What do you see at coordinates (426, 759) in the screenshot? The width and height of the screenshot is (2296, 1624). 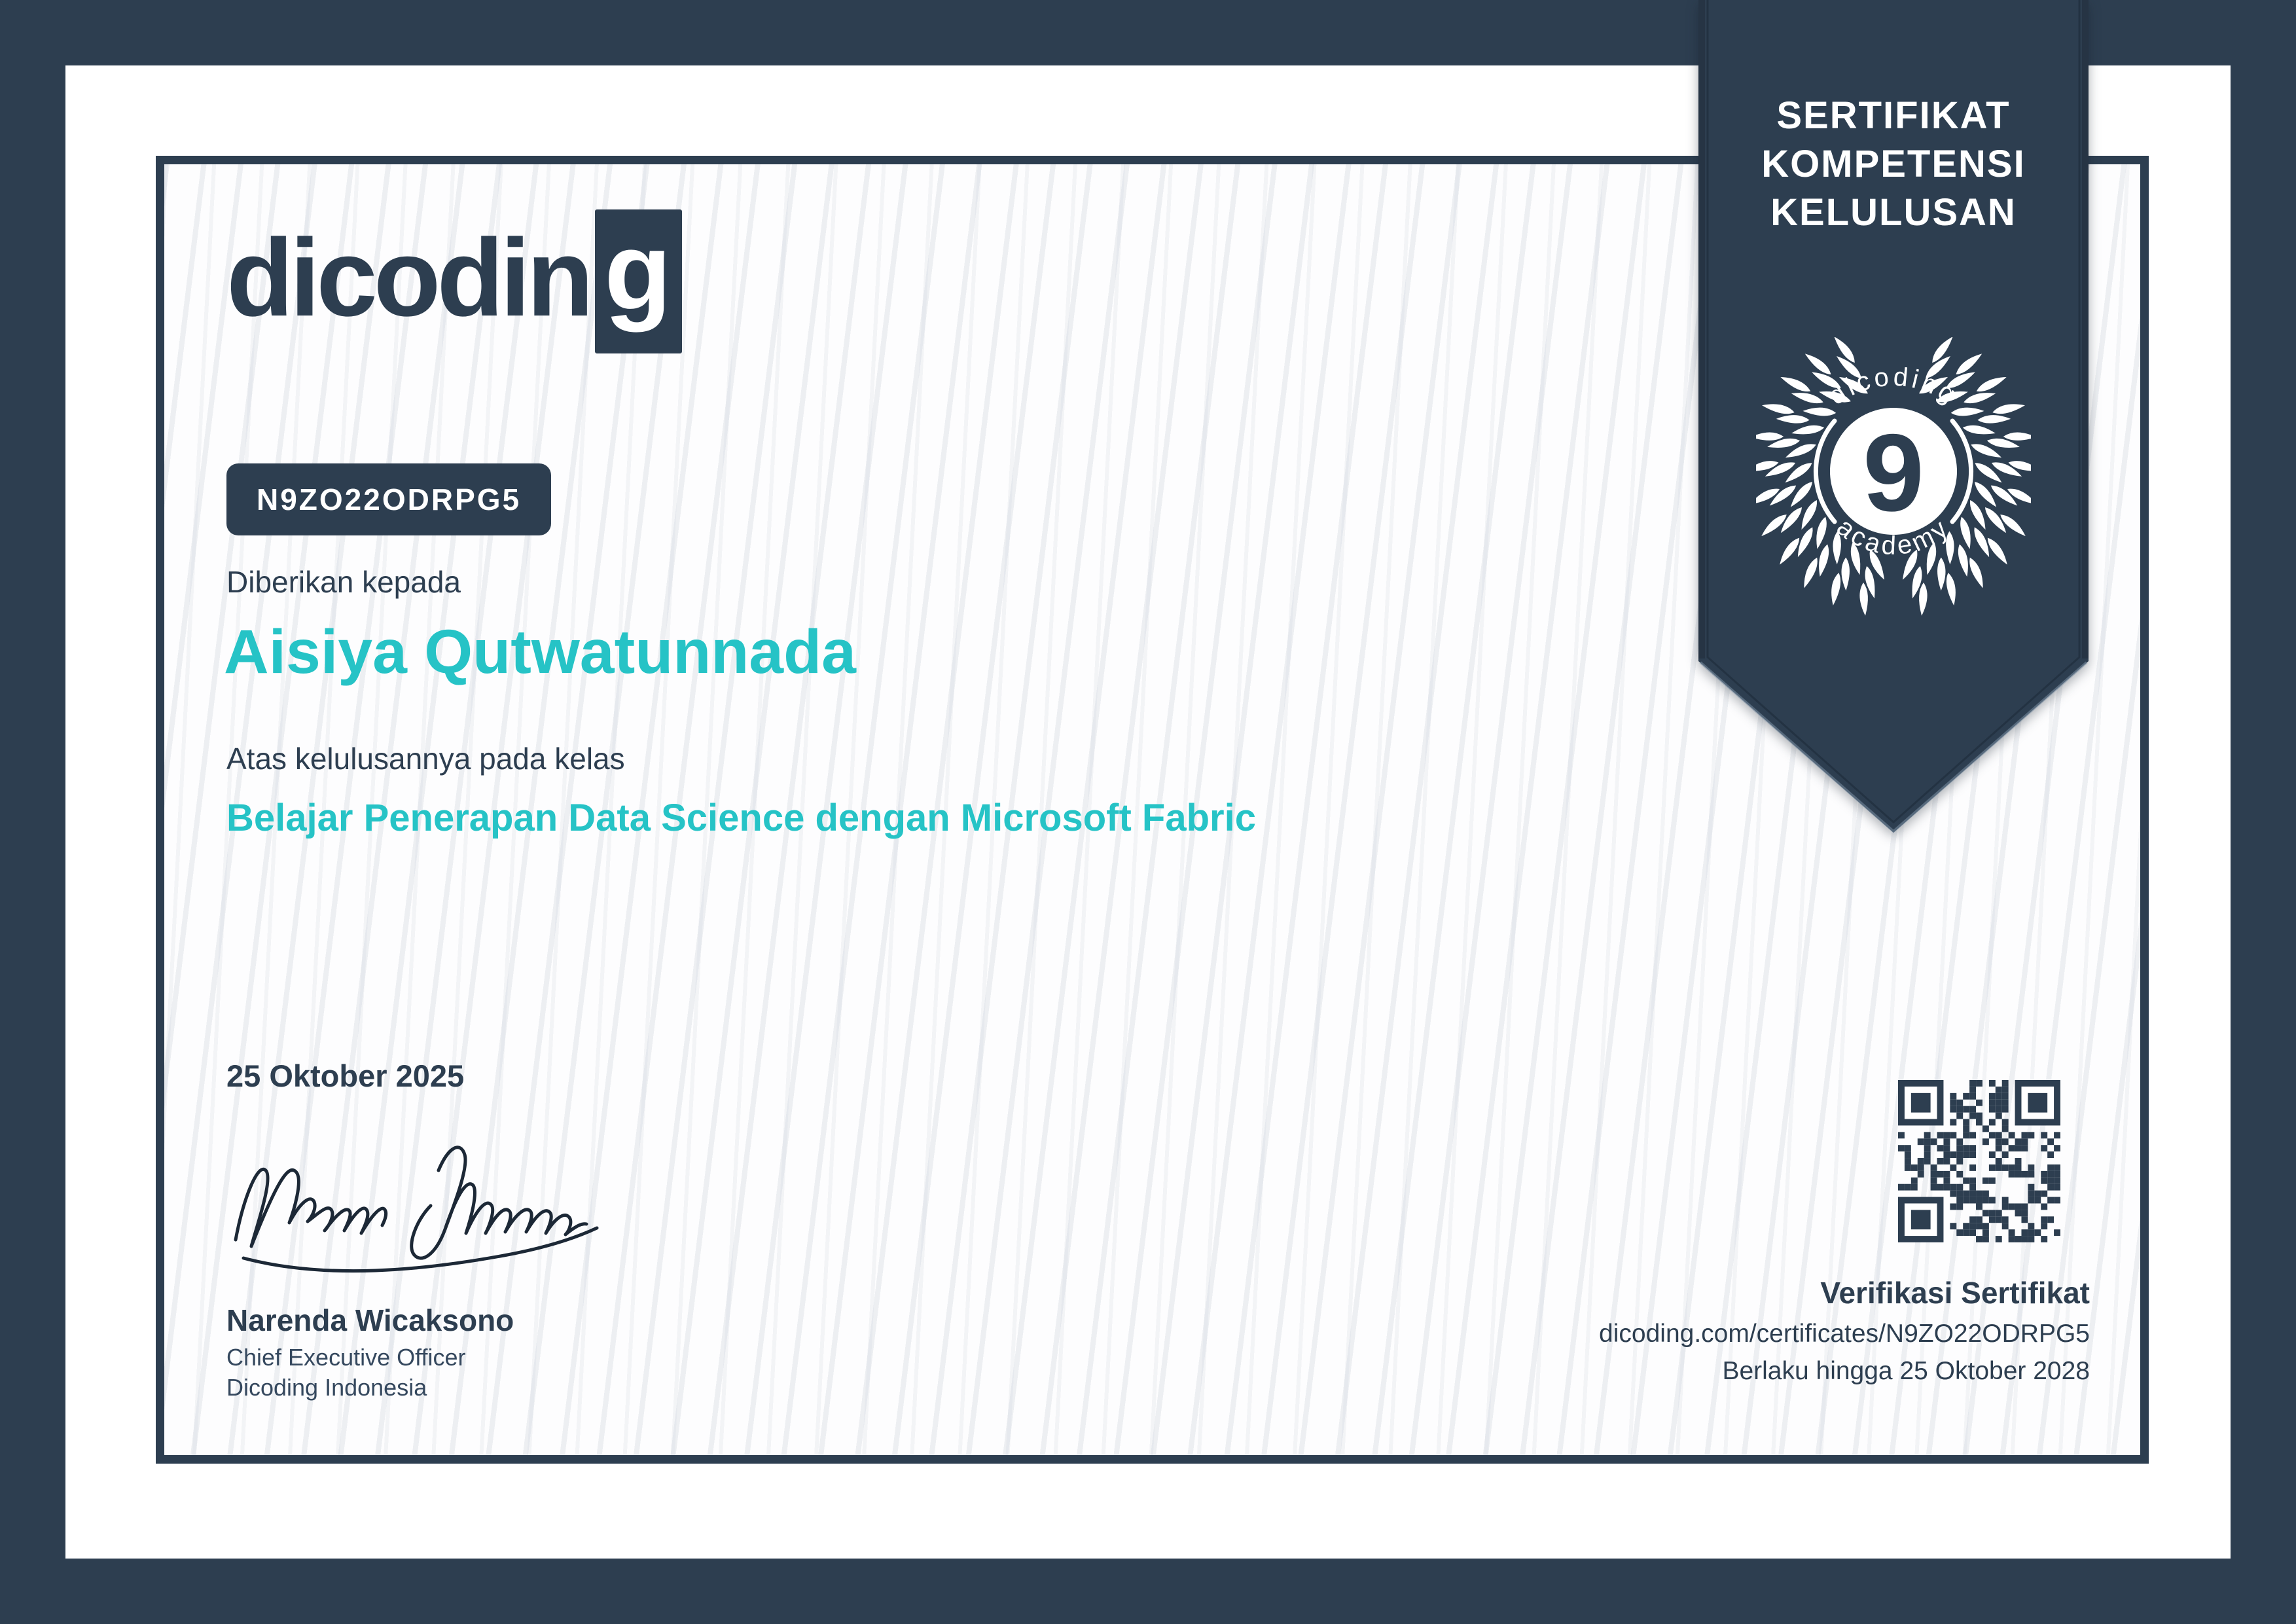 I see `completion-label: Atas kelulusannya pada kelas` at bounding box center [426, 759].